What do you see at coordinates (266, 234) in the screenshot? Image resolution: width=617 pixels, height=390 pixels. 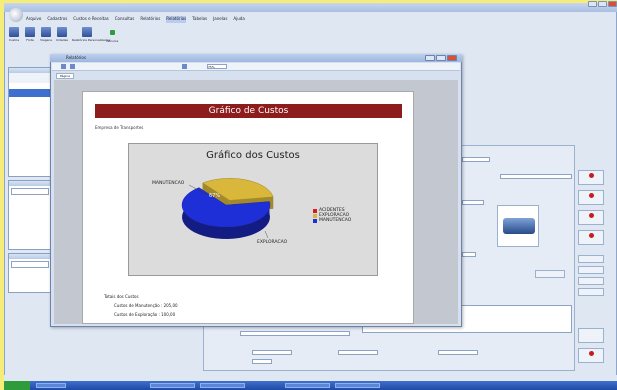 I see `leader-line` at bounding box center [266, 234].